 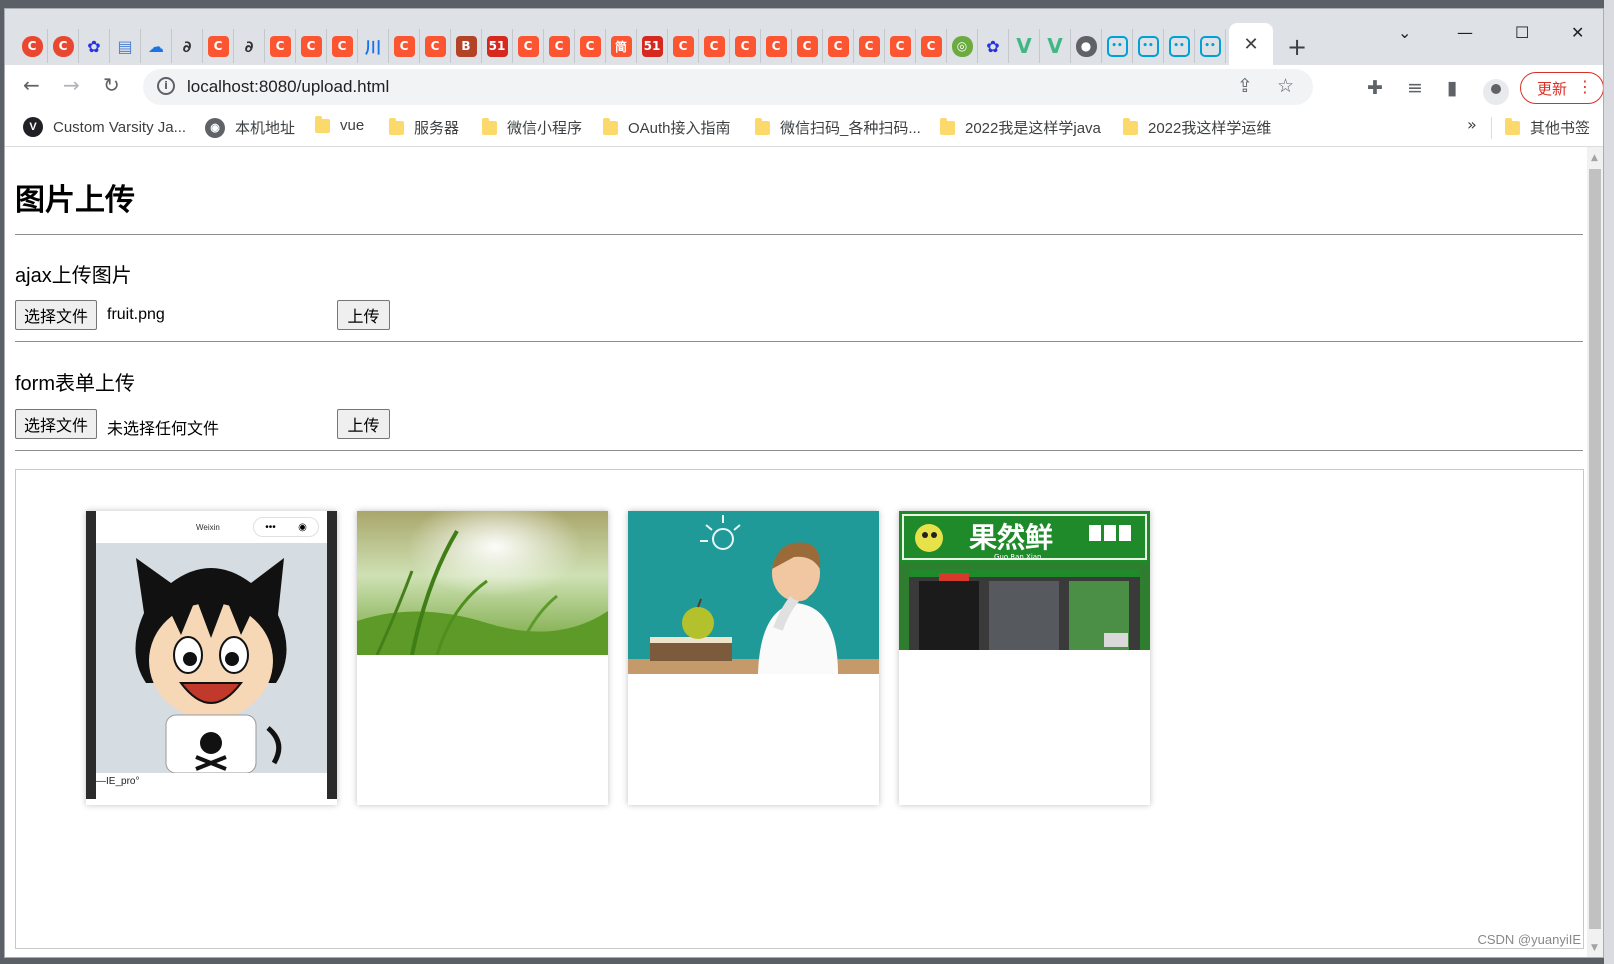 I want to click on close-tab-icon: ✕, so click(x=1250, y=44).